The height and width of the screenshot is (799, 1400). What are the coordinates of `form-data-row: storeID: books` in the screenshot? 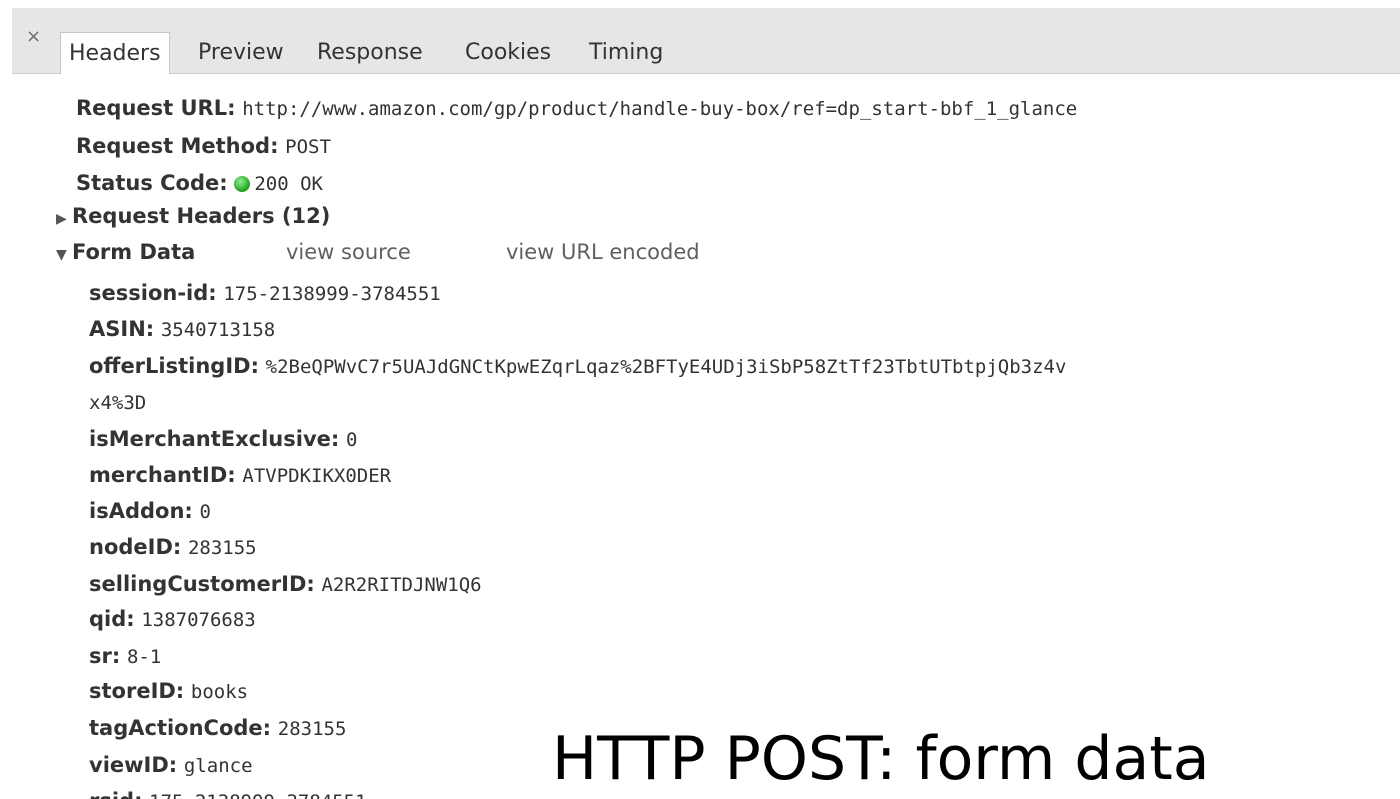 It's located at (168, 691).